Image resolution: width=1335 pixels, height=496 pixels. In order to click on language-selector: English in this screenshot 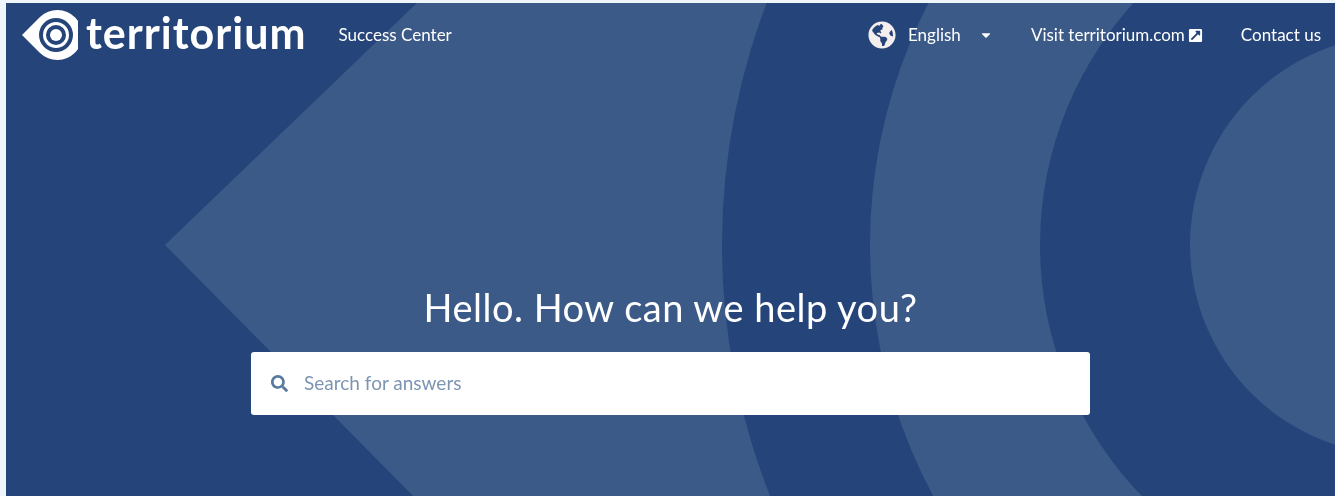, I will do `click(930, 35)`.